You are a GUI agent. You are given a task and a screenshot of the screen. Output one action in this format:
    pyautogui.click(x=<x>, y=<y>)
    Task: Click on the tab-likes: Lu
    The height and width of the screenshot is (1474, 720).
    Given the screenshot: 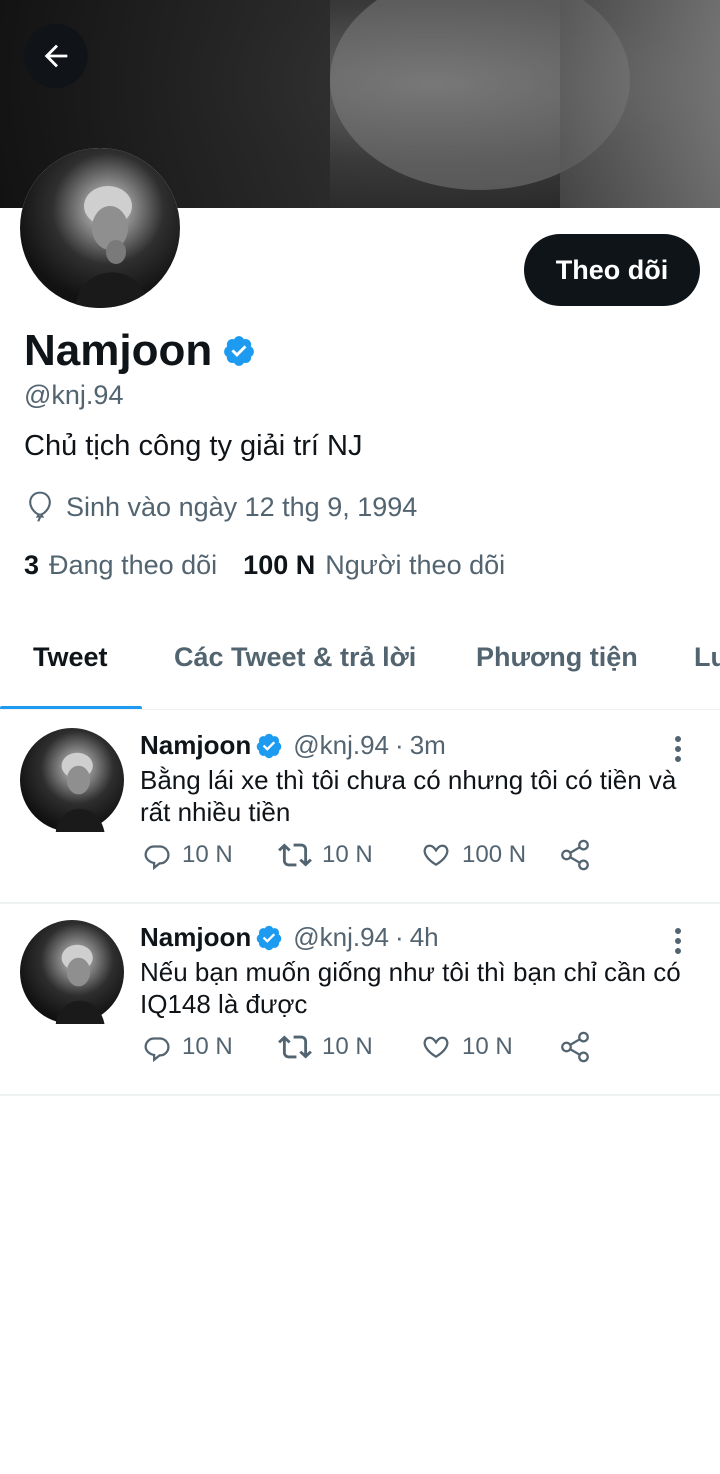 What is the action you would take?
    pyautogui.click(x=707, y=657)
    